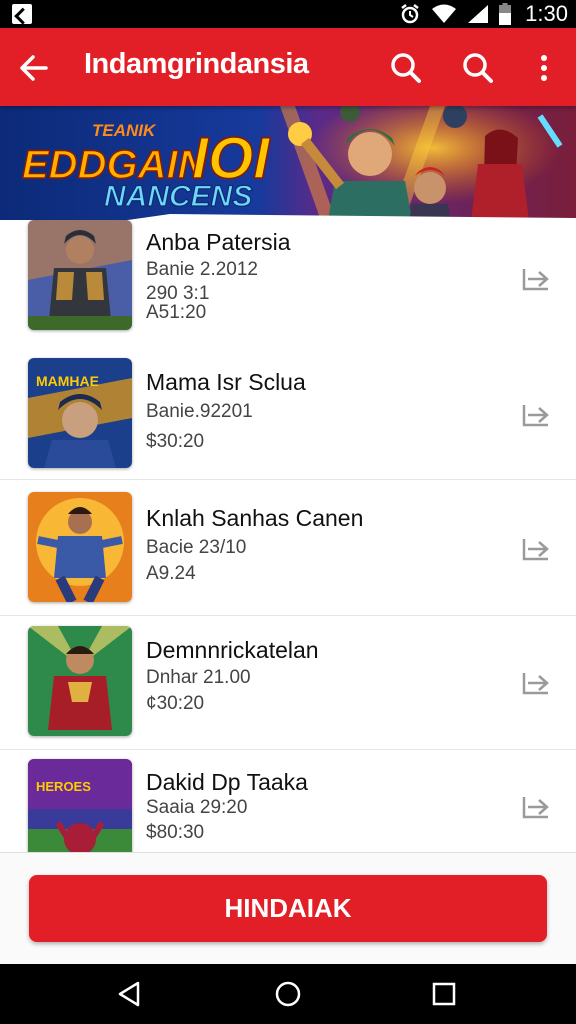 Image resolution: width=576 pixels, height=1024 pixels. I want to click on item-subtitle: Banie 2.2012, so click(202, 269).